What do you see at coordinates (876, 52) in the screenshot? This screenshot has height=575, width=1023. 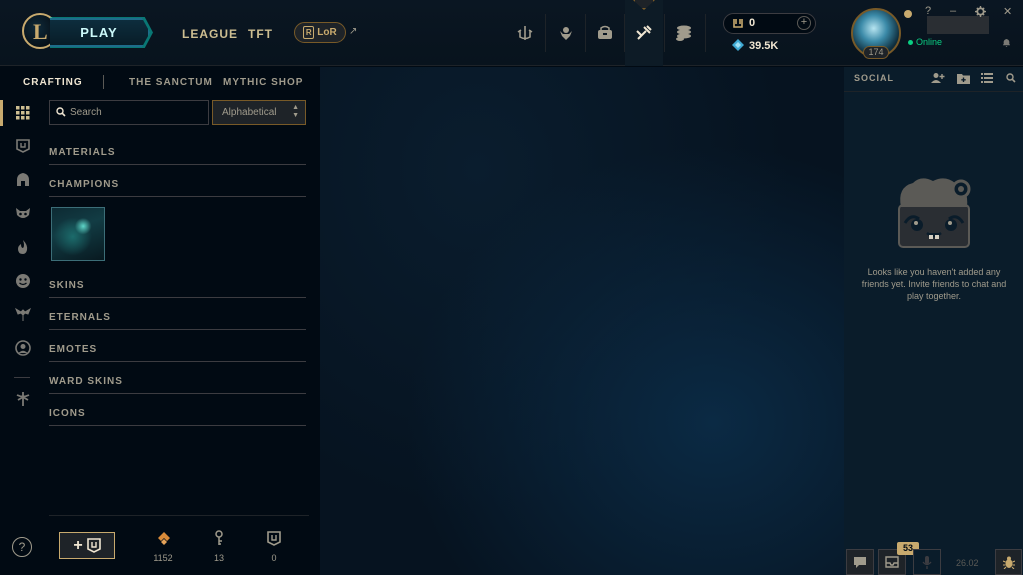 I see `level-badge: 174` at bounding box center [876, 52].